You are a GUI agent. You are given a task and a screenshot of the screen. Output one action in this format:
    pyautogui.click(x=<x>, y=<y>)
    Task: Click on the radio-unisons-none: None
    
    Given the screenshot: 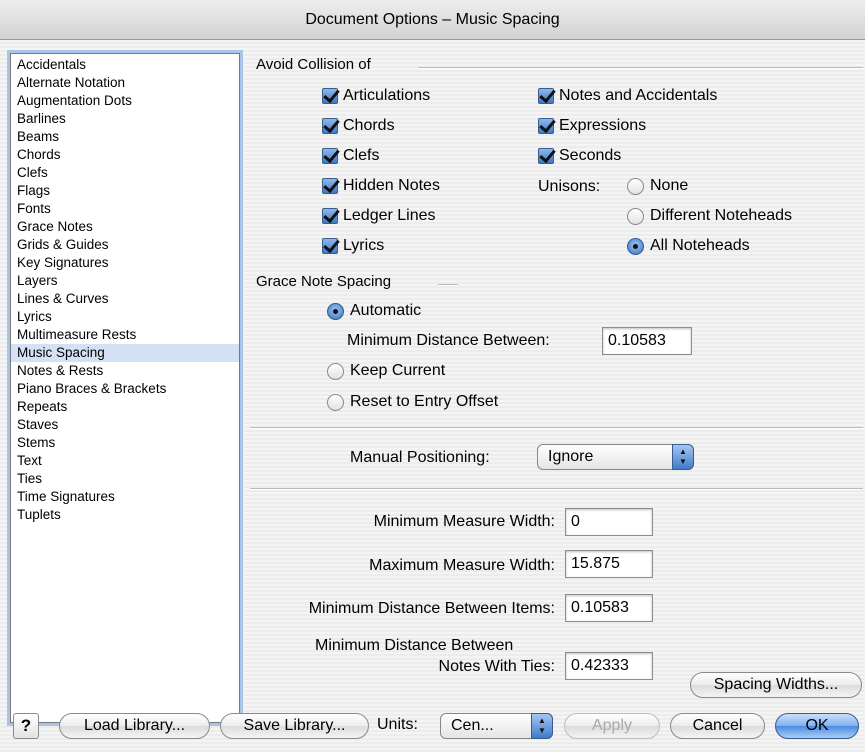 What is the action you would take?
    pyautogui.click(x=657, y=186)
    